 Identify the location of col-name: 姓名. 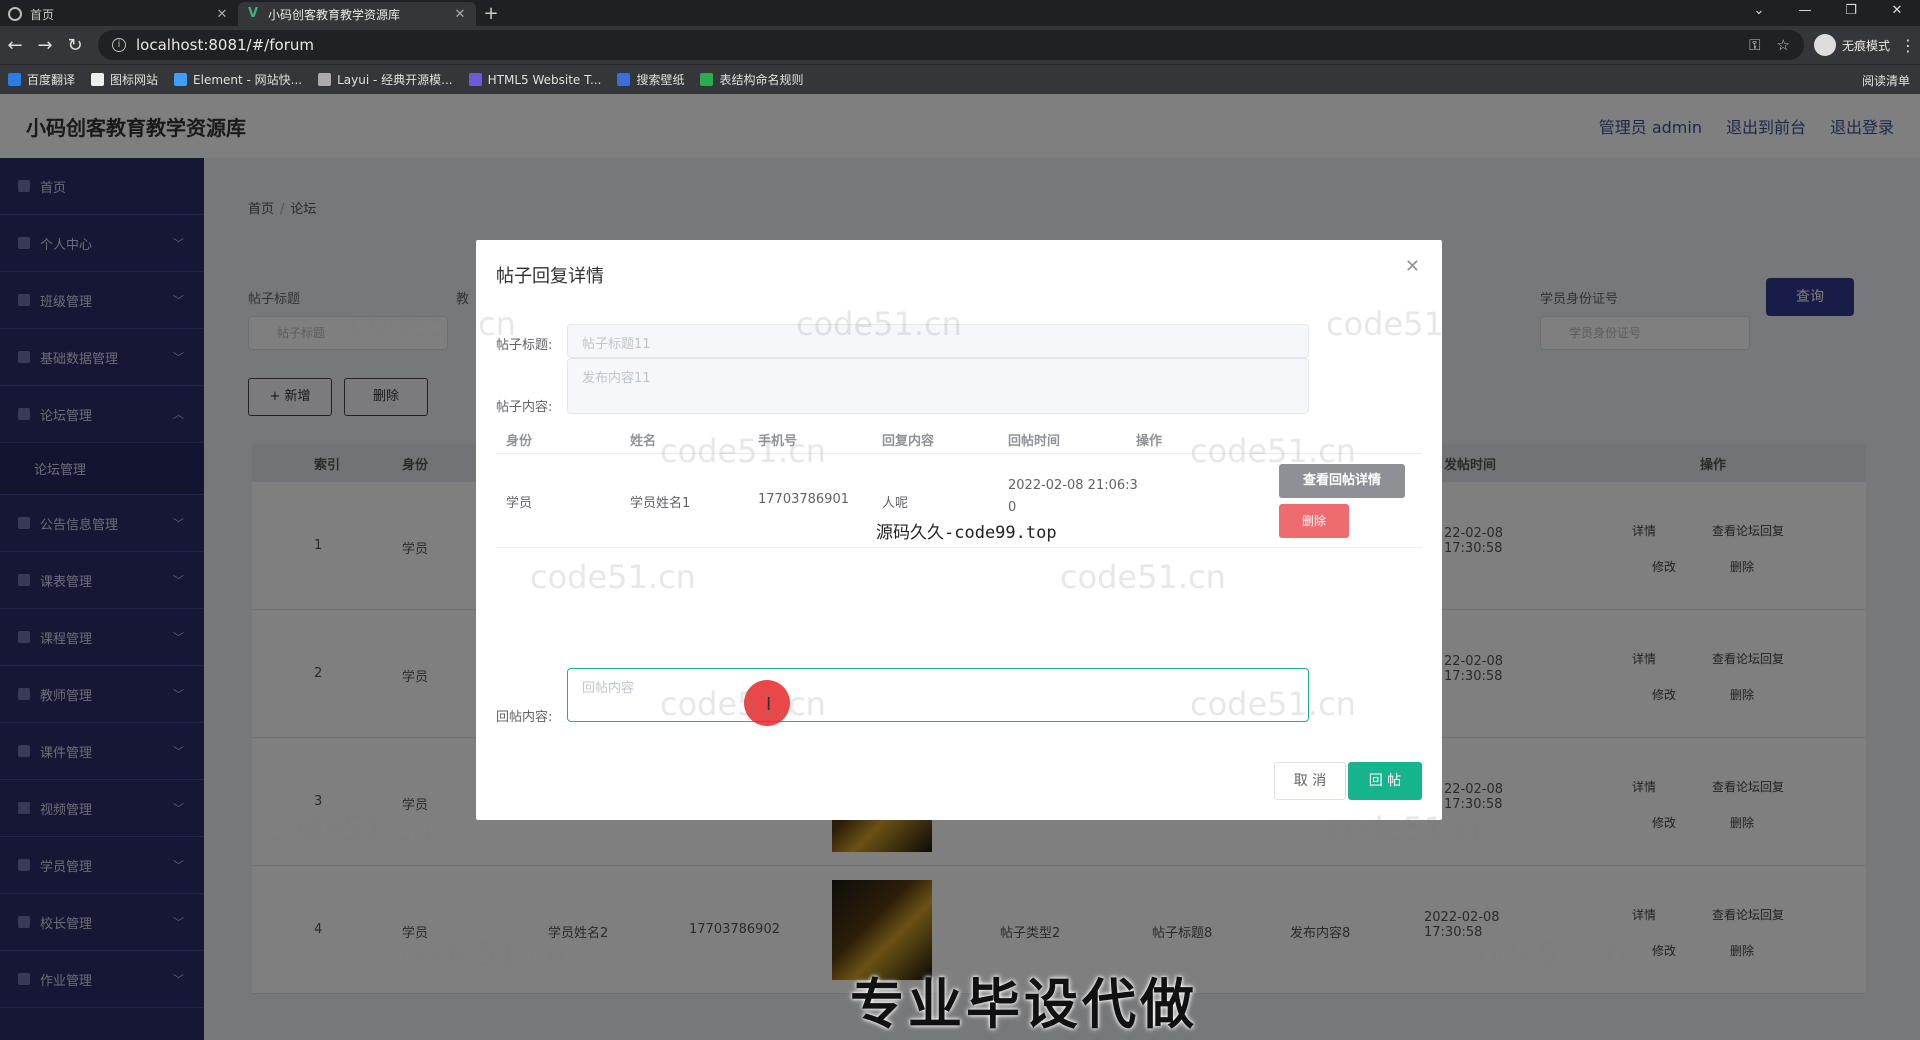
(643, 441).